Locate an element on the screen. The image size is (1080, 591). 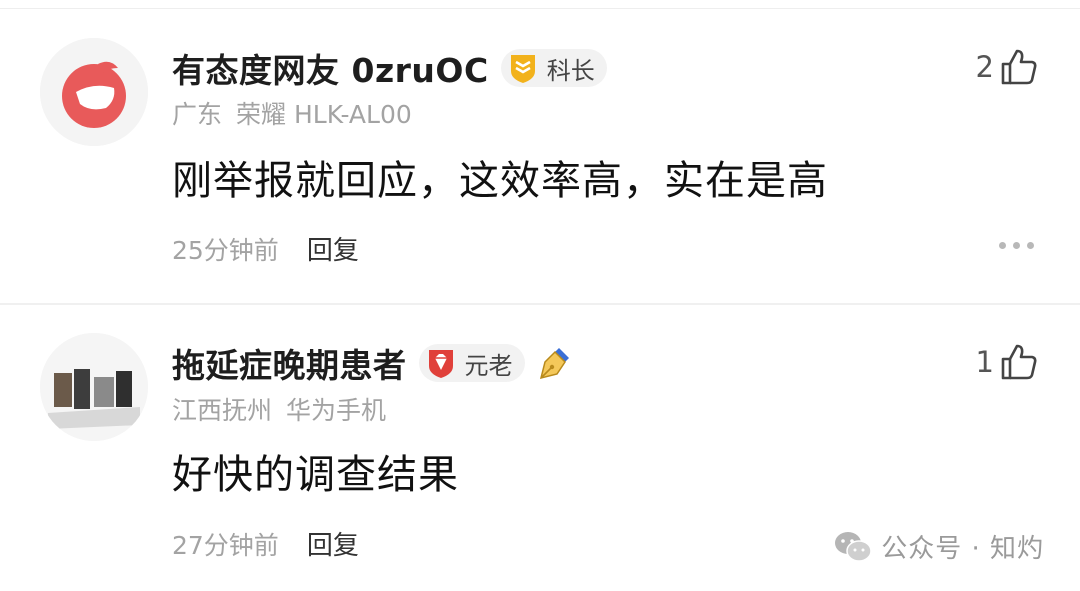
avatar-photo-icon is located at coordinates (94, 387).